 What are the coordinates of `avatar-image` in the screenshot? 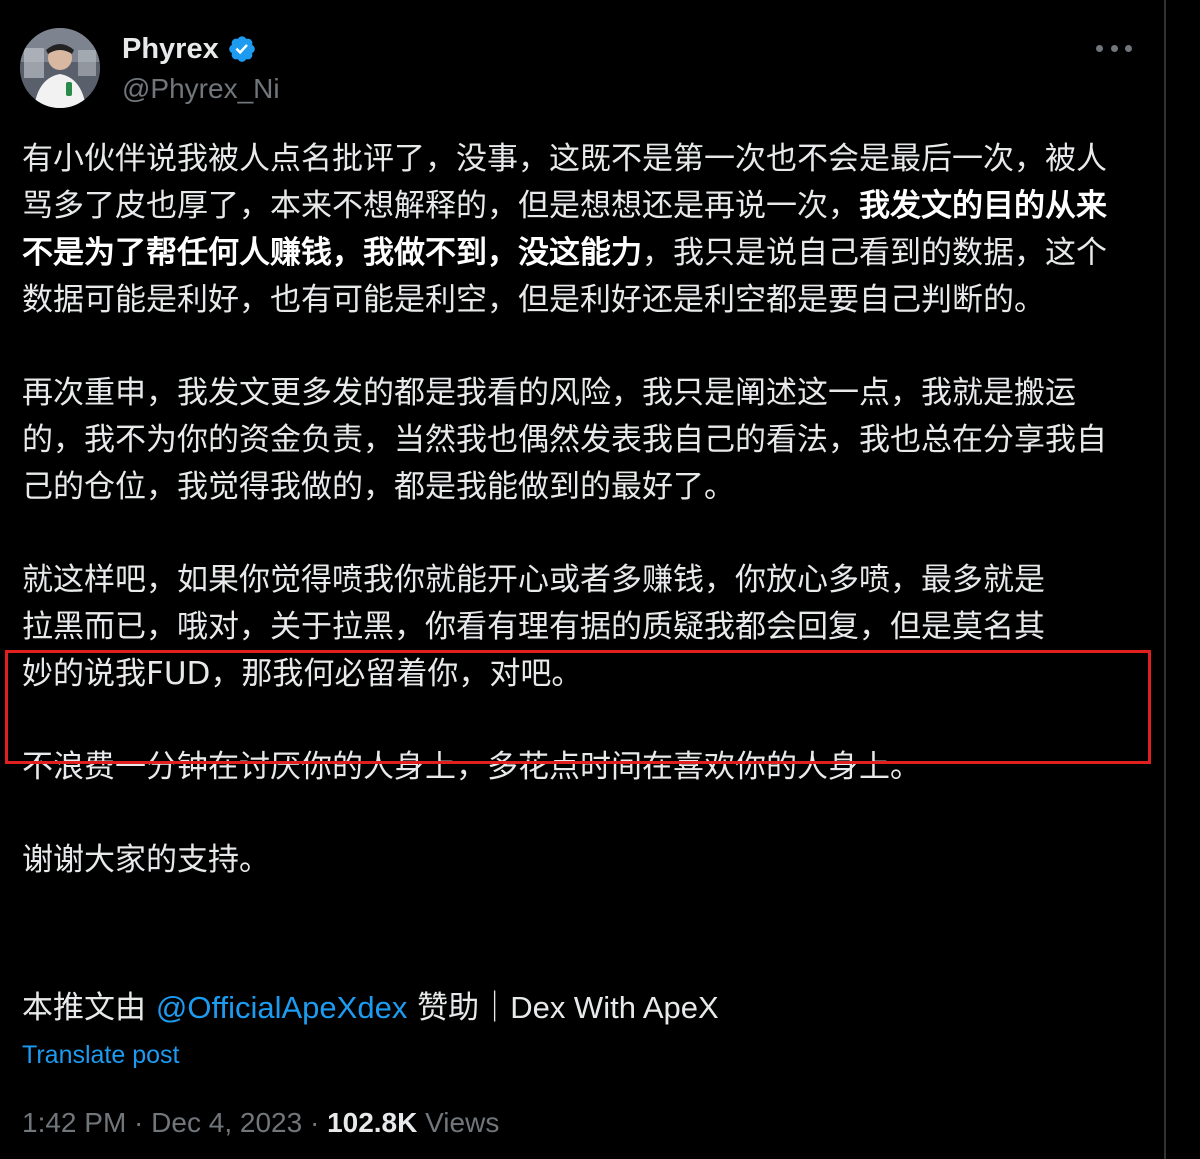 It's located at (60, 68).